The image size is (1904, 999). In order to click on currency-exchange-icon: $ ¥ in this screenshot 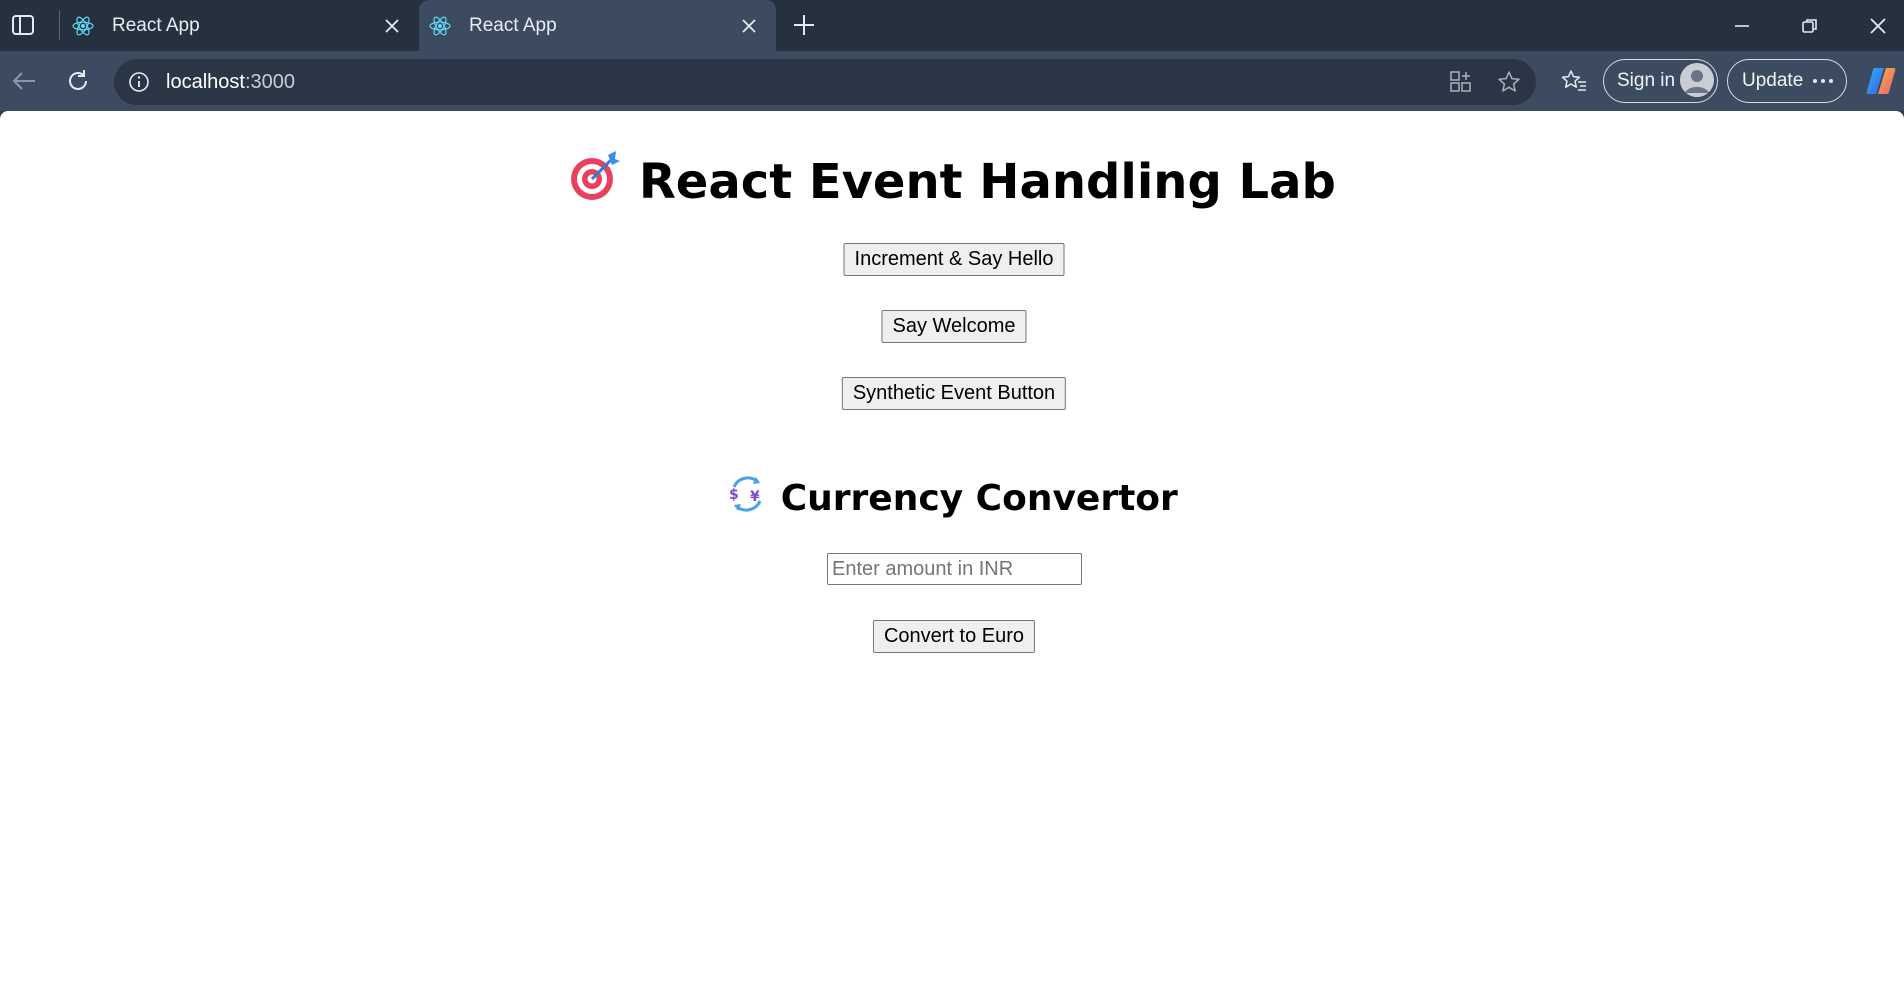, I will do `click(747, 498)`.